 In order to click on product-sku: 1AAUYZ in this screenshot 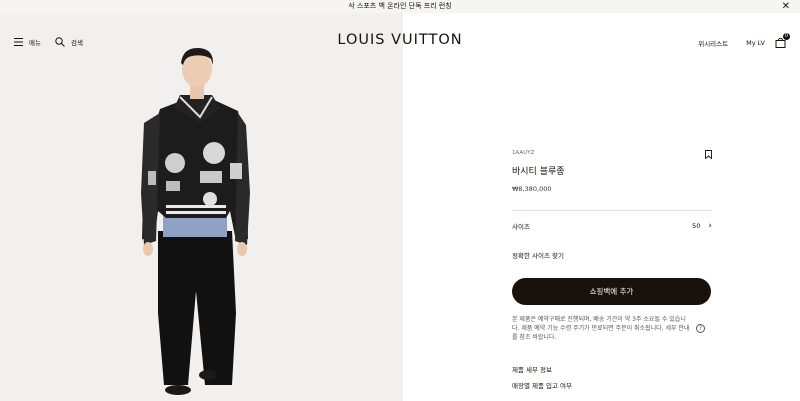, I will do `click(523, 153)`.